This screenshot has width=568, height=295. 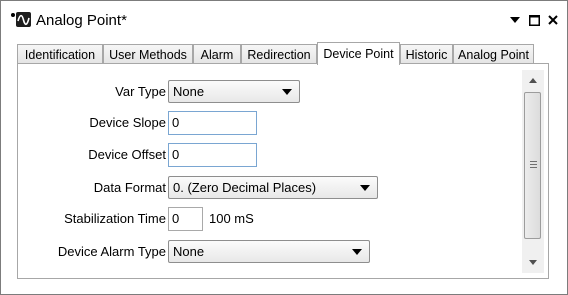 I want to click on device-alarm-type-value: None, so click(x=189, y=251).